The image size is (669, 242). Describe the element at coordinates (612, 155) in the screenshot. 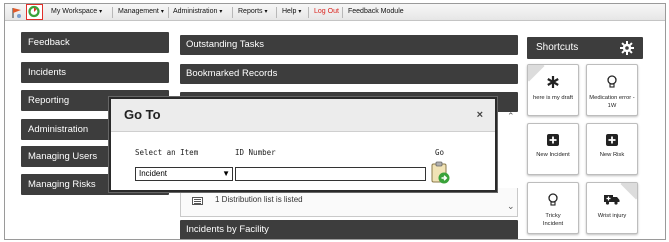

I see `tile-label: New Risk` at that location.